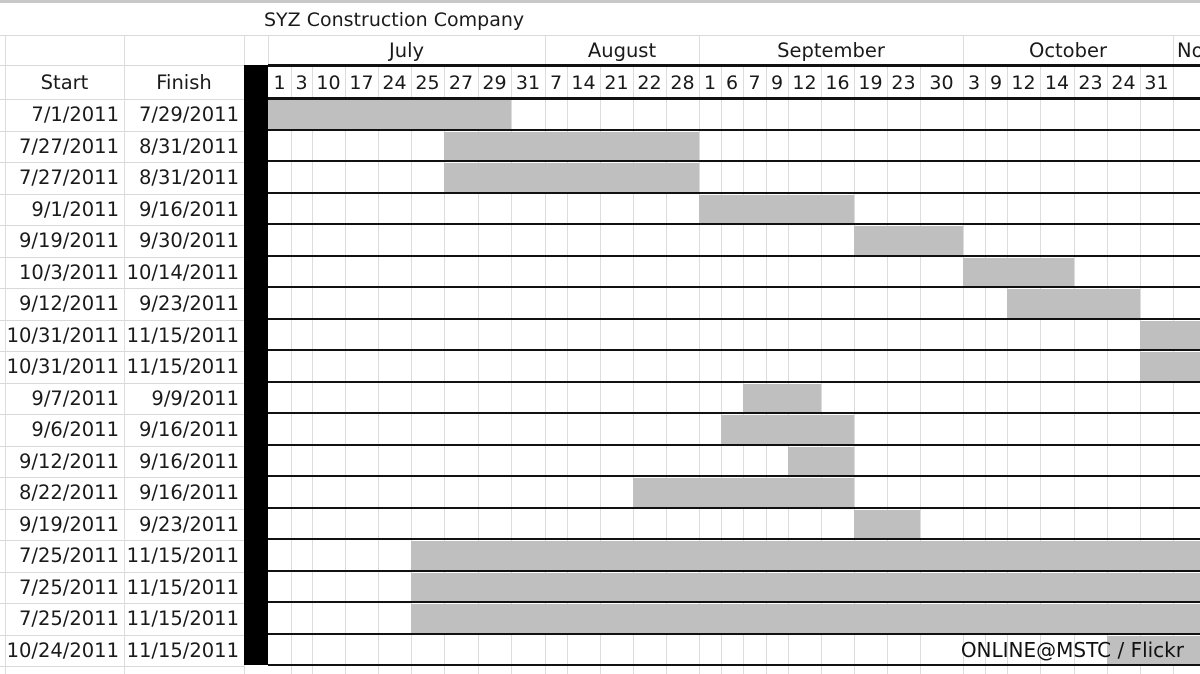  I want to click on watermark: ONLINE@MSTC / Flickr, so click(1072, 650).